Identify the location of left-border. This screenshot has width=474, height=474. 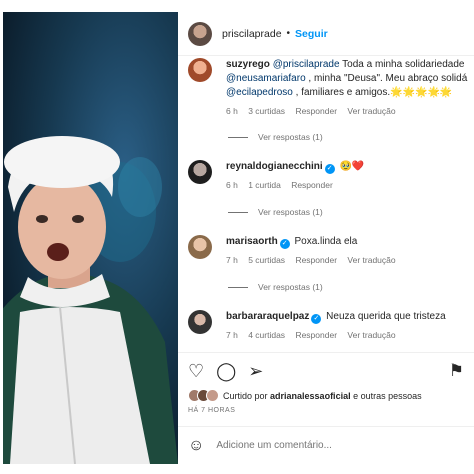
(1, 237).